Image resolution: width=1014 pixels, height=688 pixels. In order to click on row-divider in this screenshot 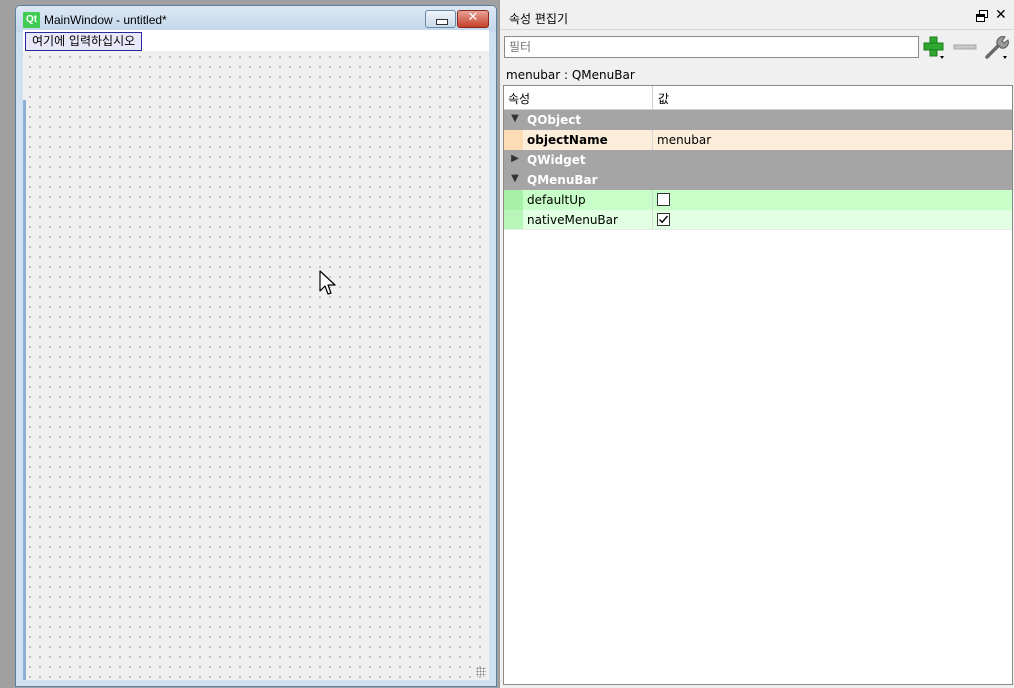, I will do `click(758, 229)`.